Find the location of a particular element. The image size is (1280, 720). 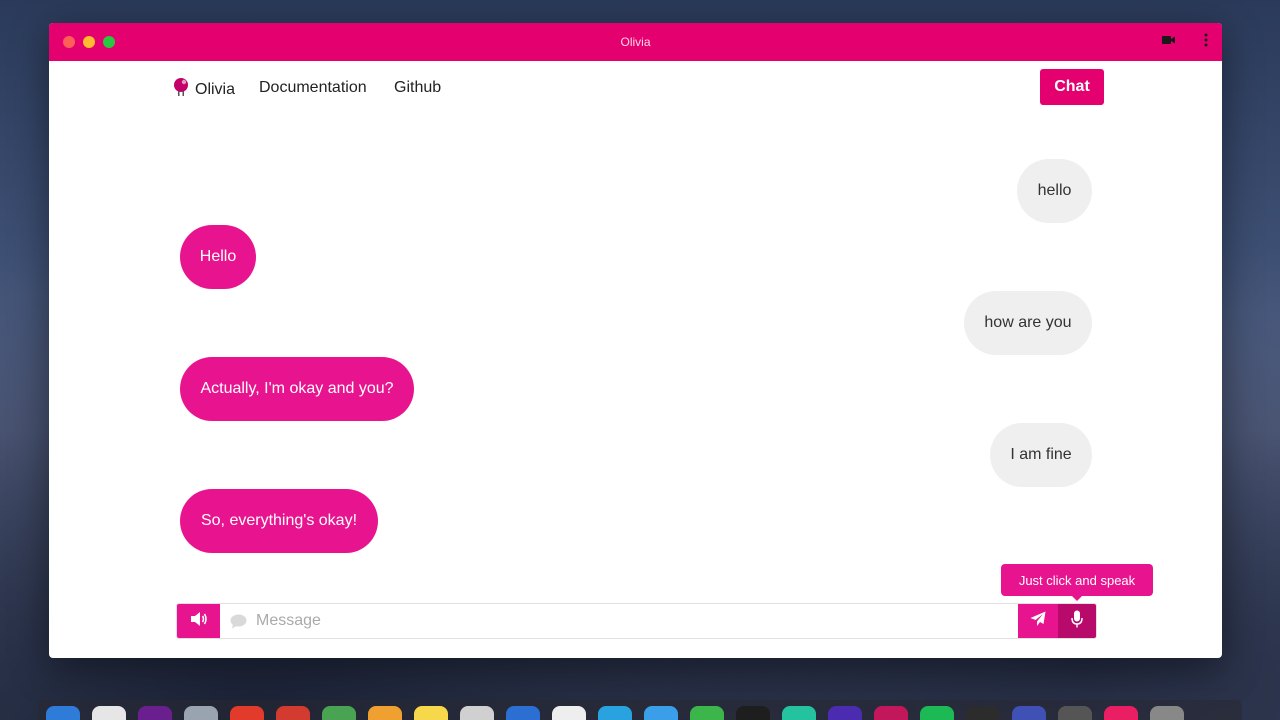

video-camera-icon is located at coordinates (1169, 40).